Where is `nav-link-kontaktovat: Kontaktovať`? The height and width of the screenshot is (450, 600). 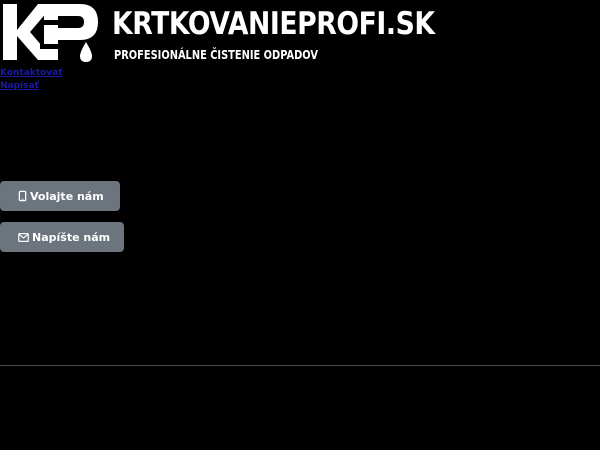 nav-link-kontaktovat: Kontaktovať is located at coordinates (31, 73).